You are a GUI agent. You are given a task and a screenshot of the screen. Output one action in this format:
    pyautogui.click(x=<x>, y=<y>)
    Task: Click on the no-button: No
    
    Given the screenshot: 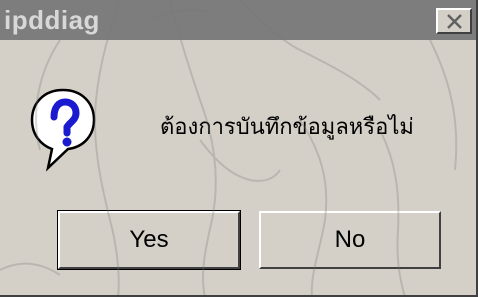 What is the action you would take?
    pyautogui.click(x=350, y=240)
    